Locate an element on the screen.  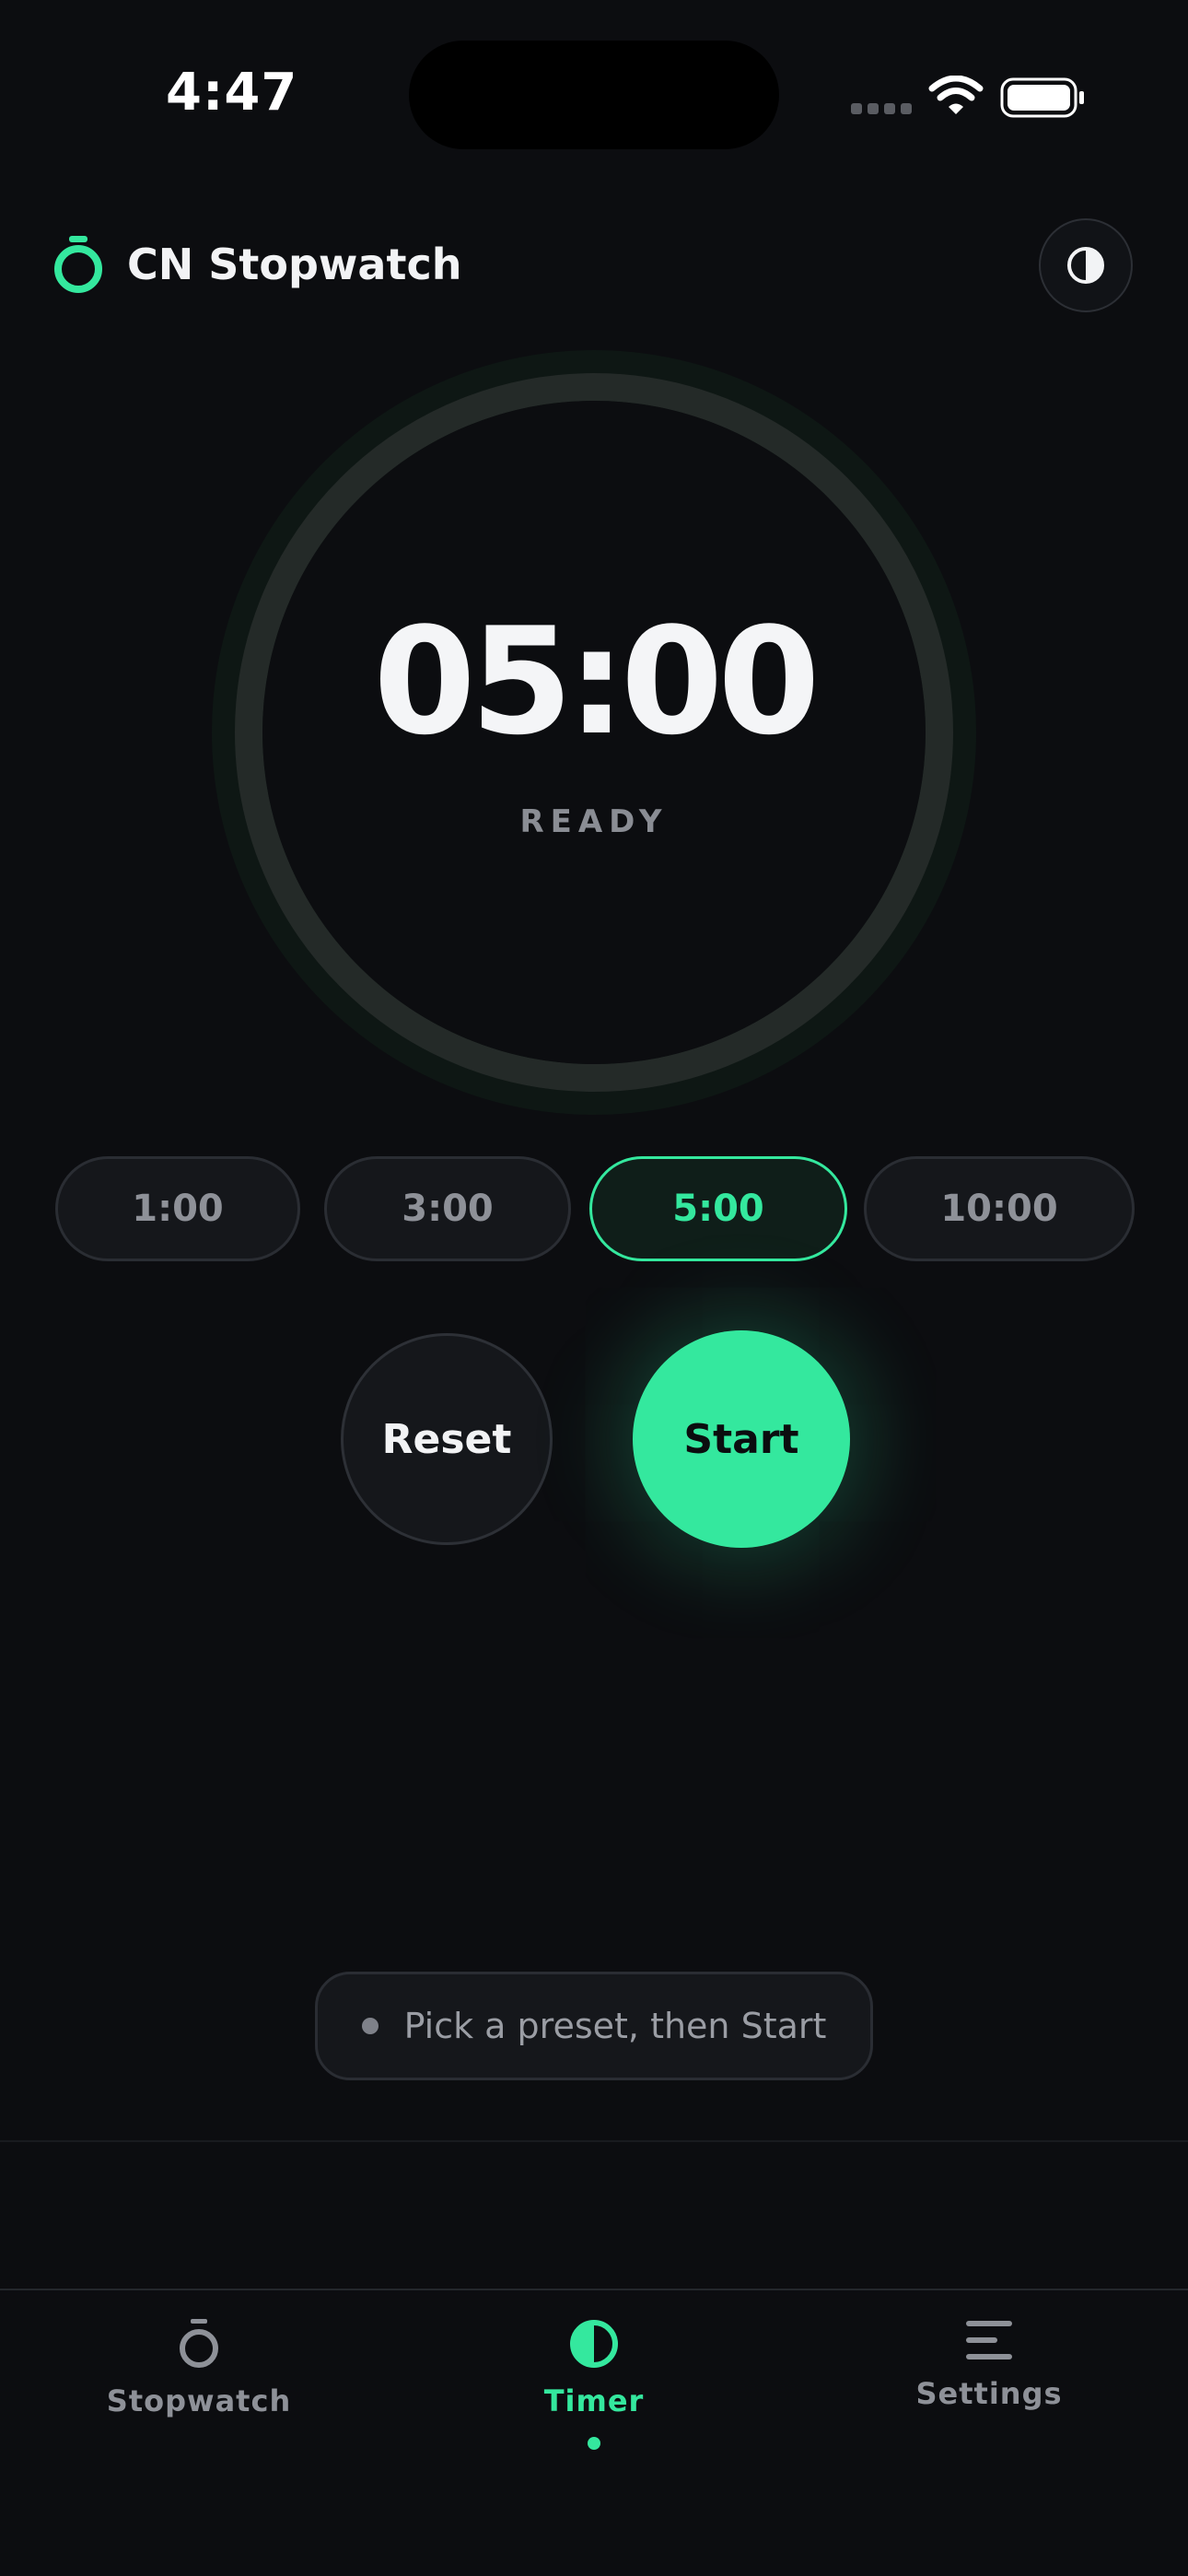
cellular-signal-icon is located at coordinates (881, 108).